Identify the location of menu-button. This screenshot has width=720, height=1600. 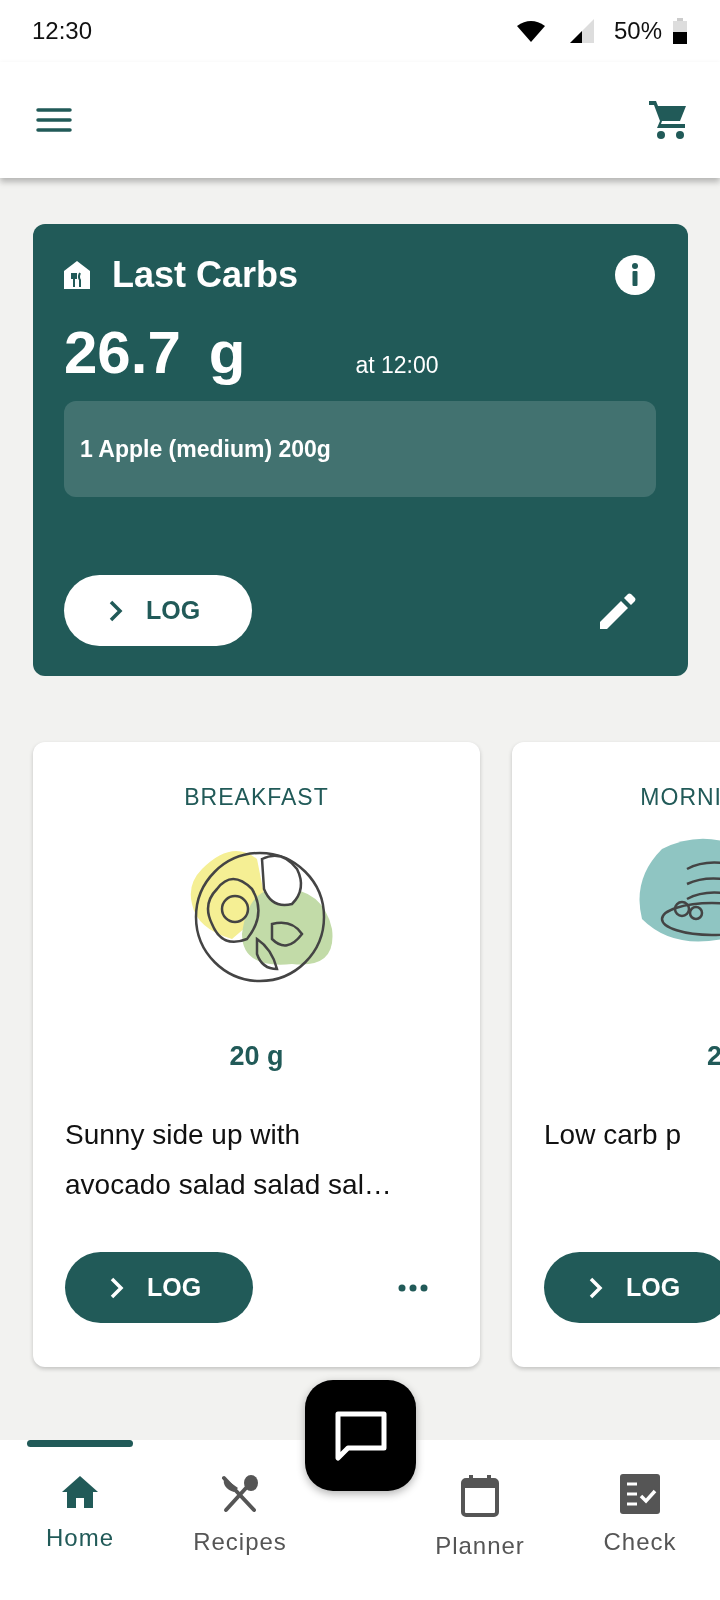
(54, 120).